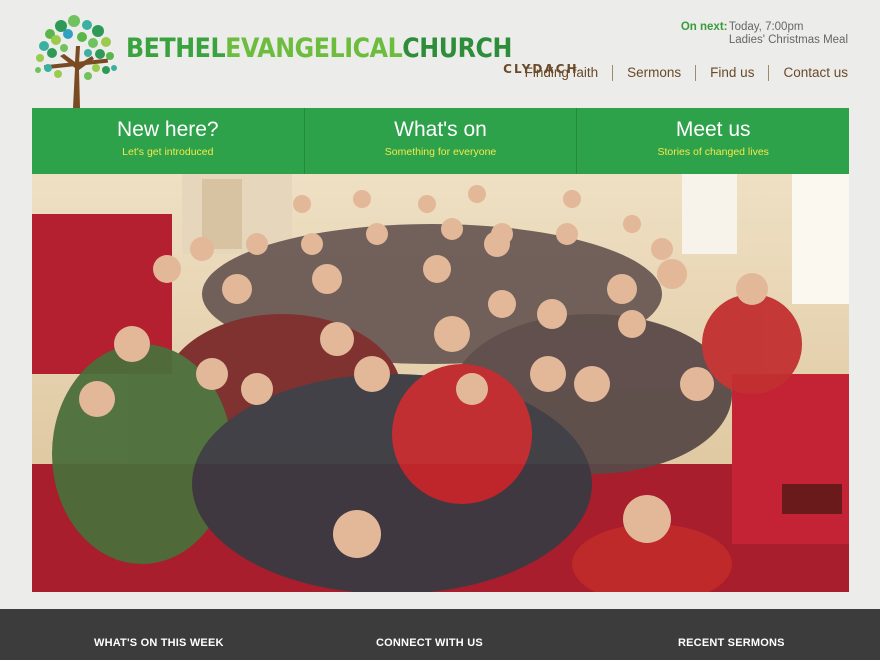  What do you see at coordinates (808, 73) in the screenshot?
I see `nav-contact-us: Contact us` at bounding box center [808, 73].